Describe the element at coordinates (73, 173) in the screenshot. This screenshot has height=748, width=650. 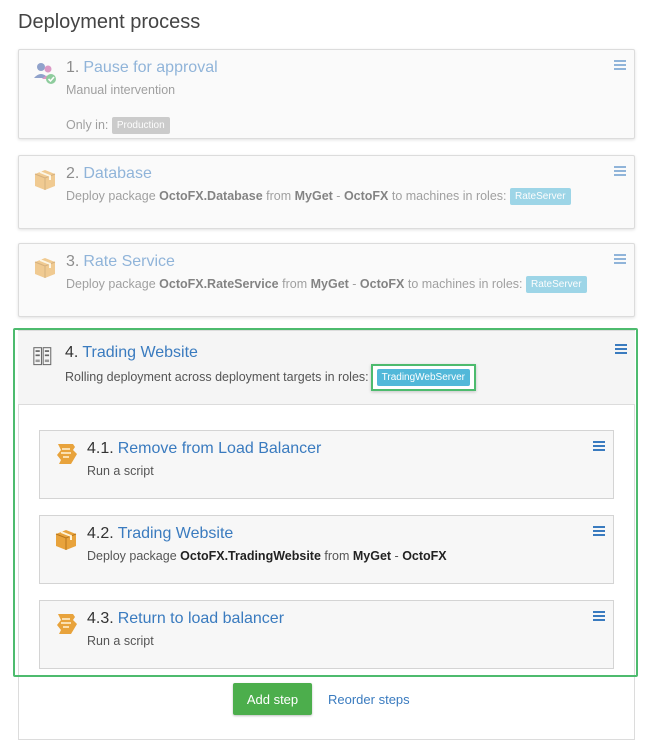
I see `step-number: 2.` at that location.